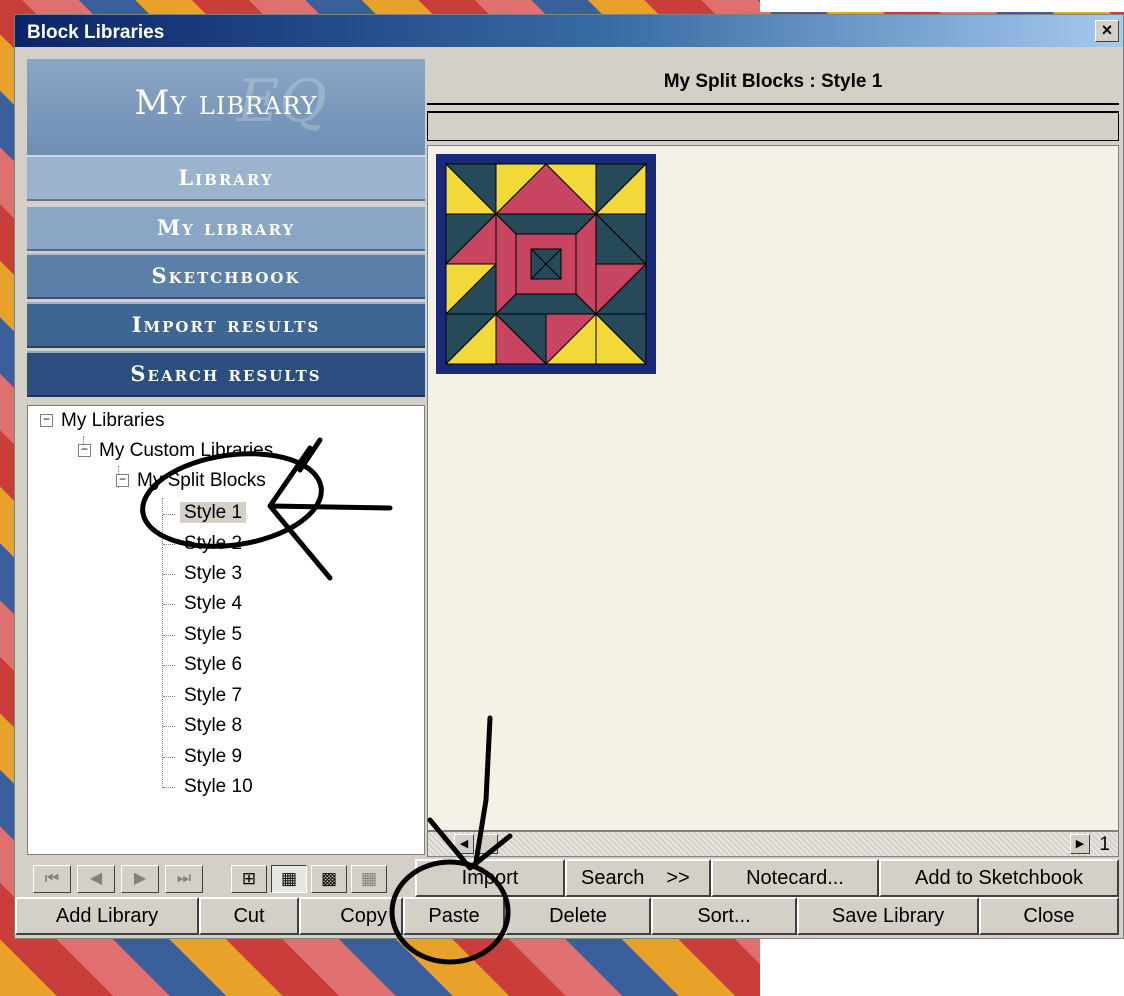  What do you see at coordinates (107, 916) in the screenshot?
I see `add-library-button: Add Library` at bounding box center [107, 916].